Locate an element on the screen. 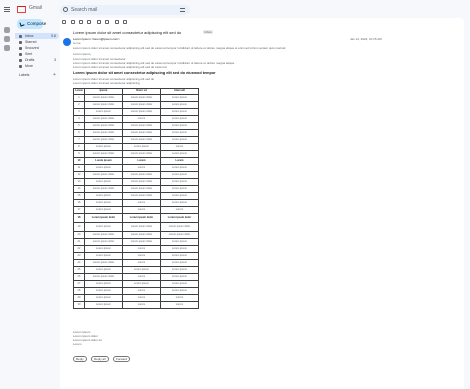  sidebar-item-count: 3 is located at coordinates (55, 60).